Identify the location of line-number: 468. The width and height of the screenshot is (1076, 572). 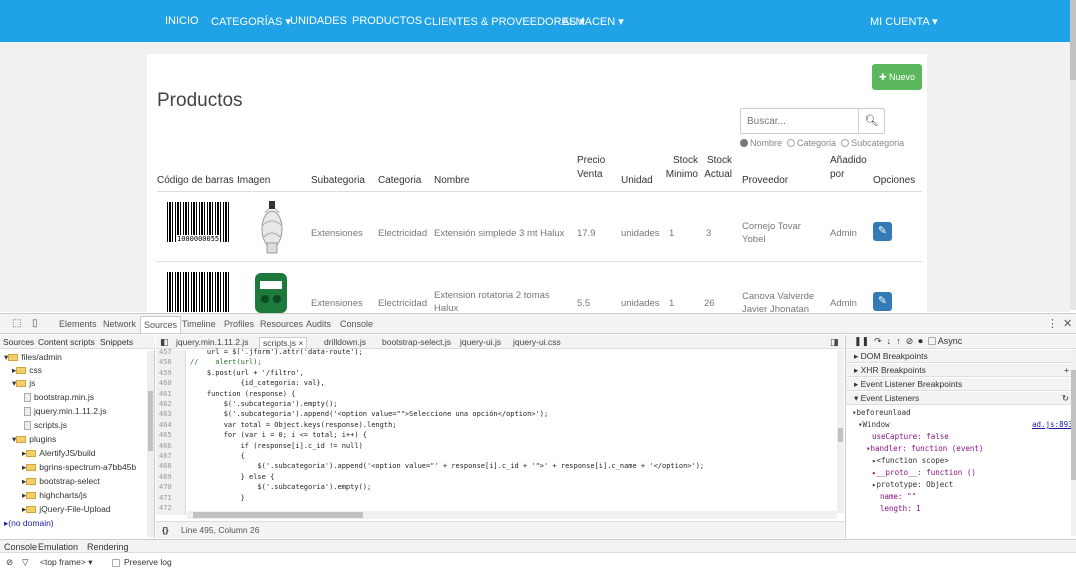
(165, 466).